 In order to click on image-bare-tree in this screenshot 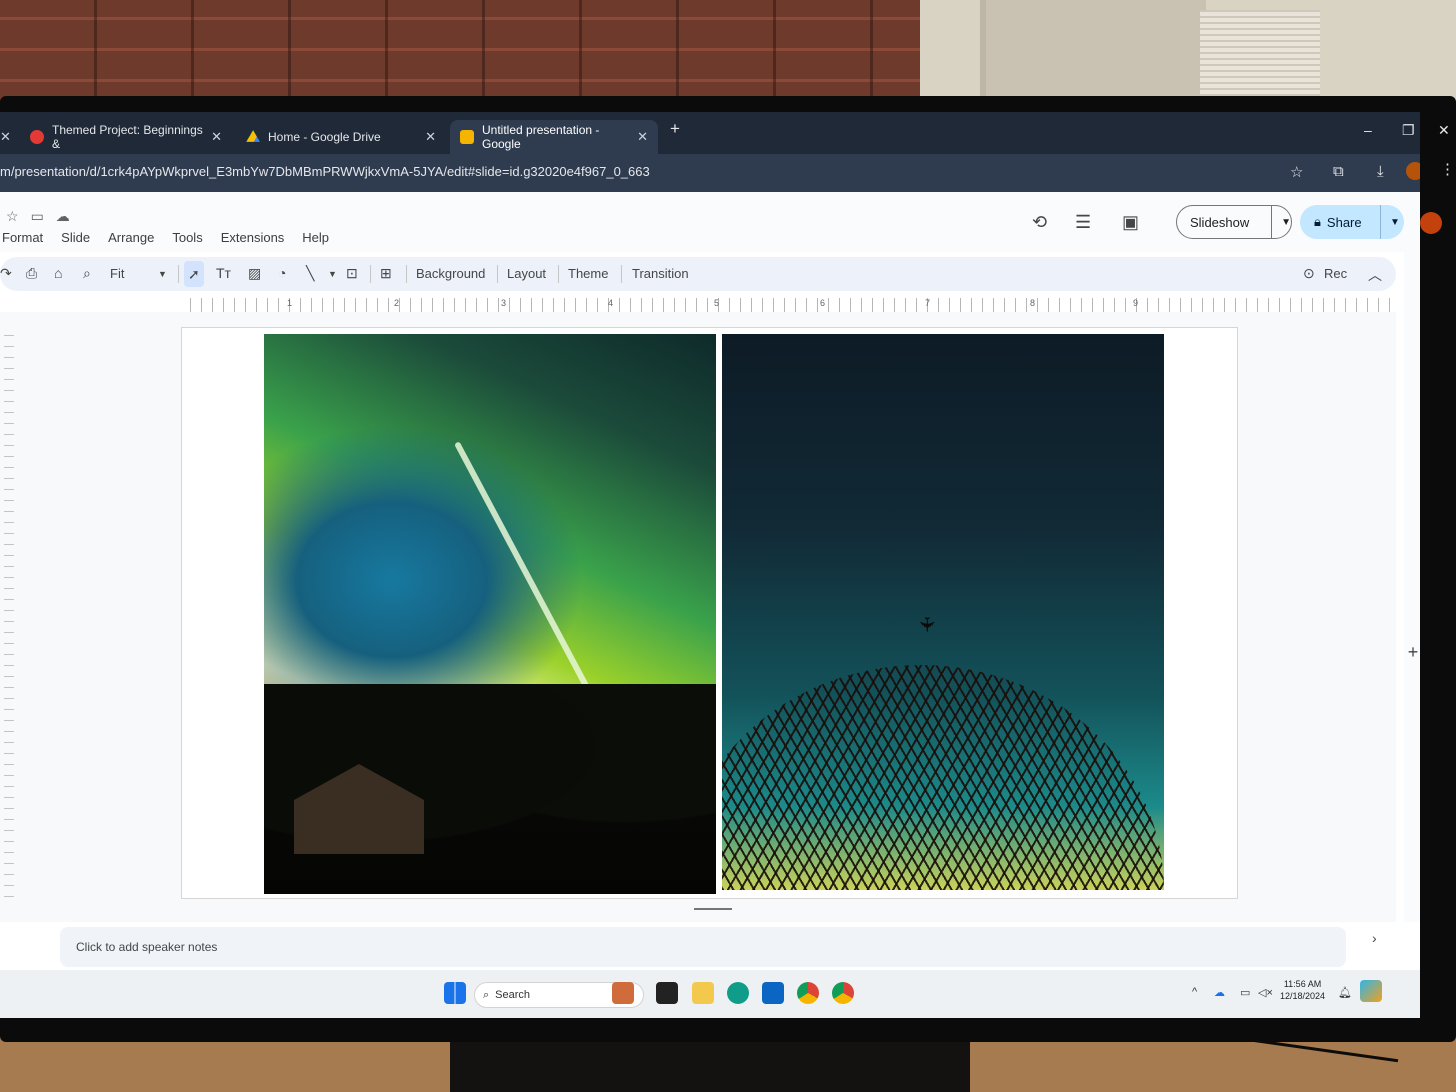, I will do `click(943, 777)`.